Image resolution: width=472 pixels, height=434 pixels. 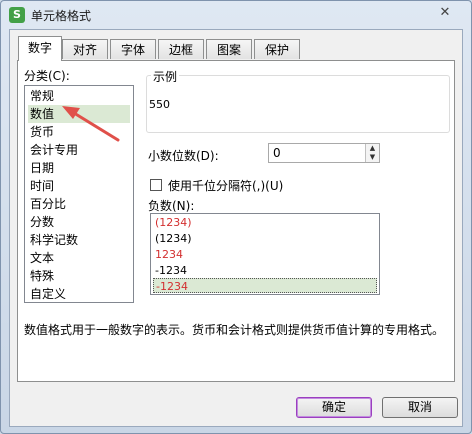 I want to click on annotation-arrow-head, so click(x=71, y=112).